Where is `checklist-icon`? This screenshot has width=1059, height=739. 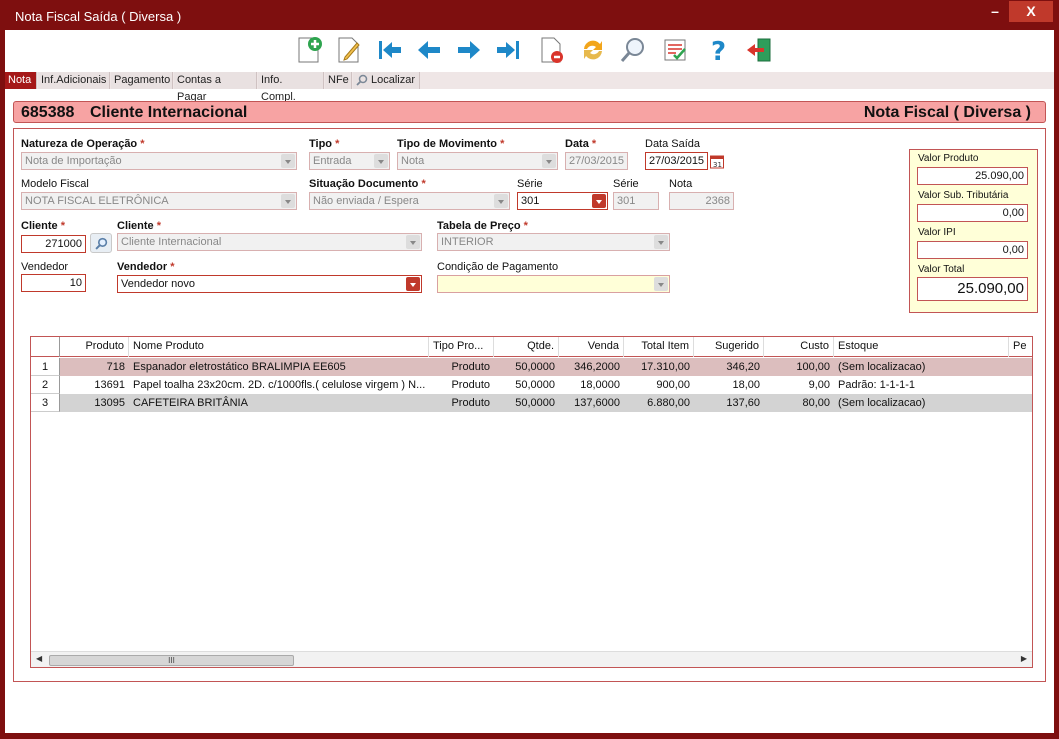
checklist-icon is located at coordinates (675, 50).